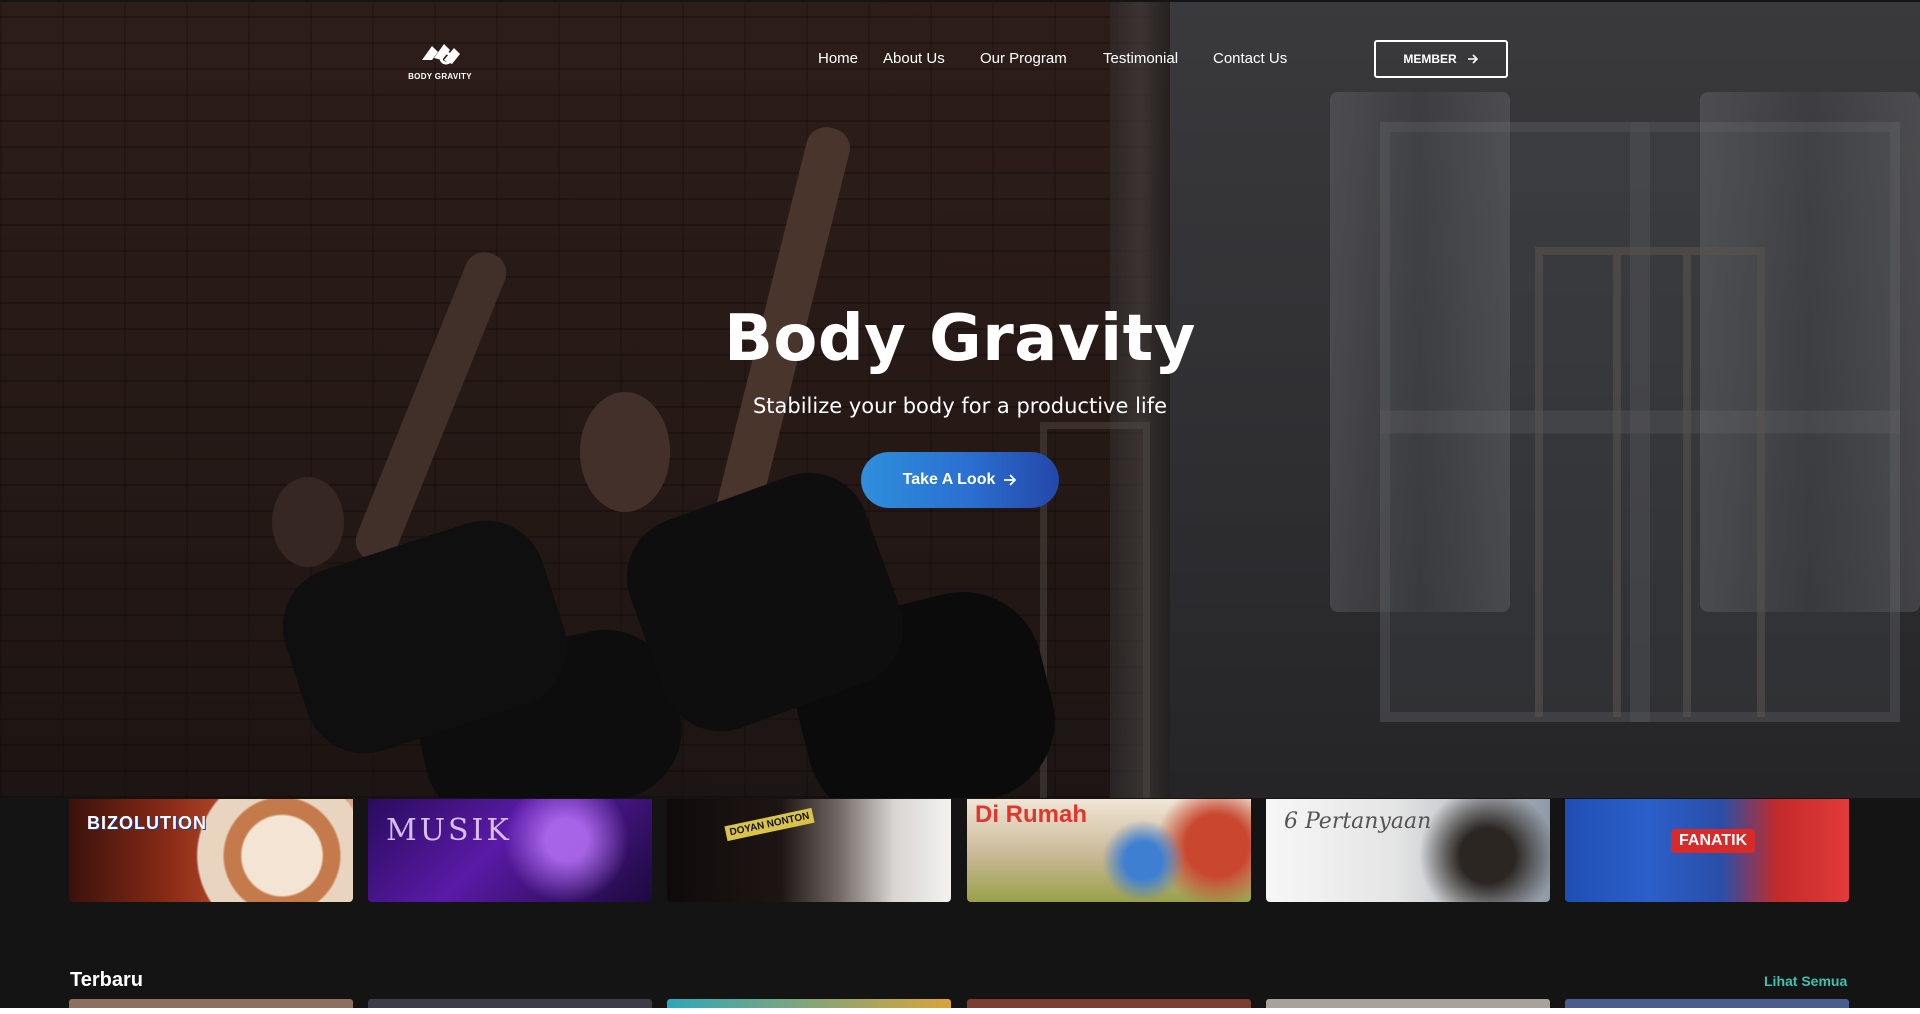 The image size is (1920, 1014). I want to click on member-button: MEMBER, so click(1441, 59).